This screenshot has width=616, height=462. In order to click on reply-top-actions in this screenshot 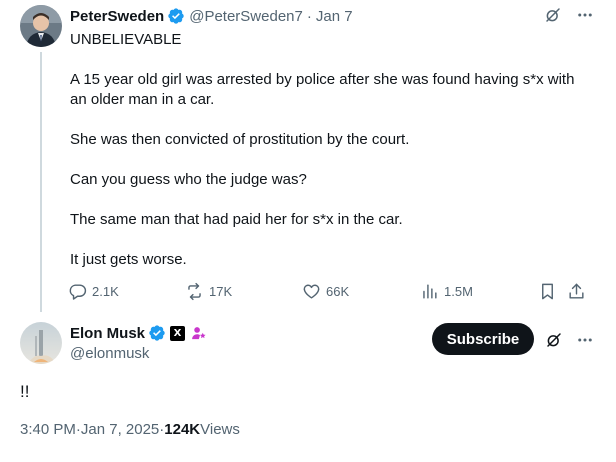, I will do `click(569, 340)`.